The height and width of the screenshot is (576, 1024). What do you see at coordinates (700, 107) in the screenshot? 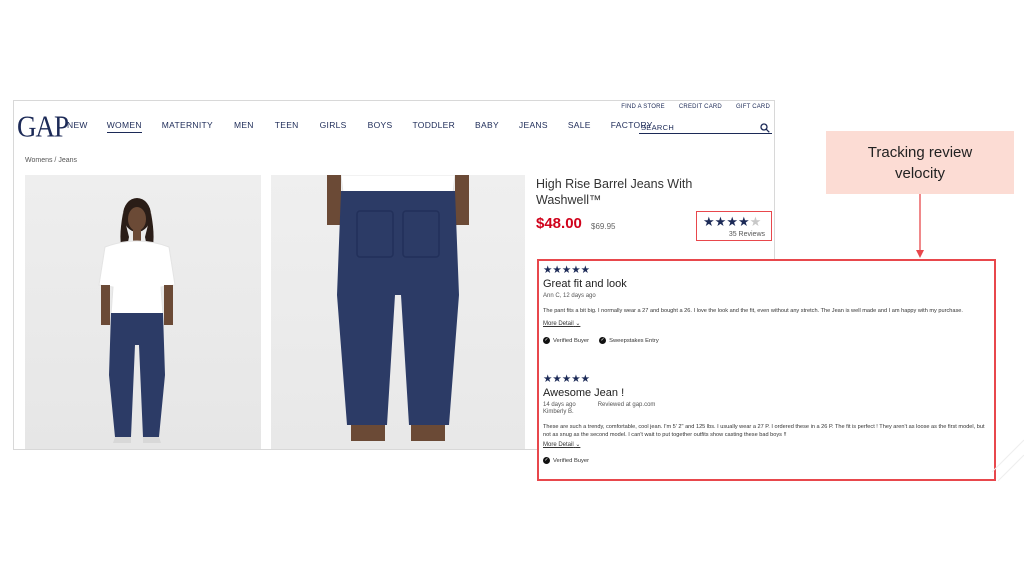
I see `credit-card-link: CREDIT CARD` at bounding box center [700, 107].